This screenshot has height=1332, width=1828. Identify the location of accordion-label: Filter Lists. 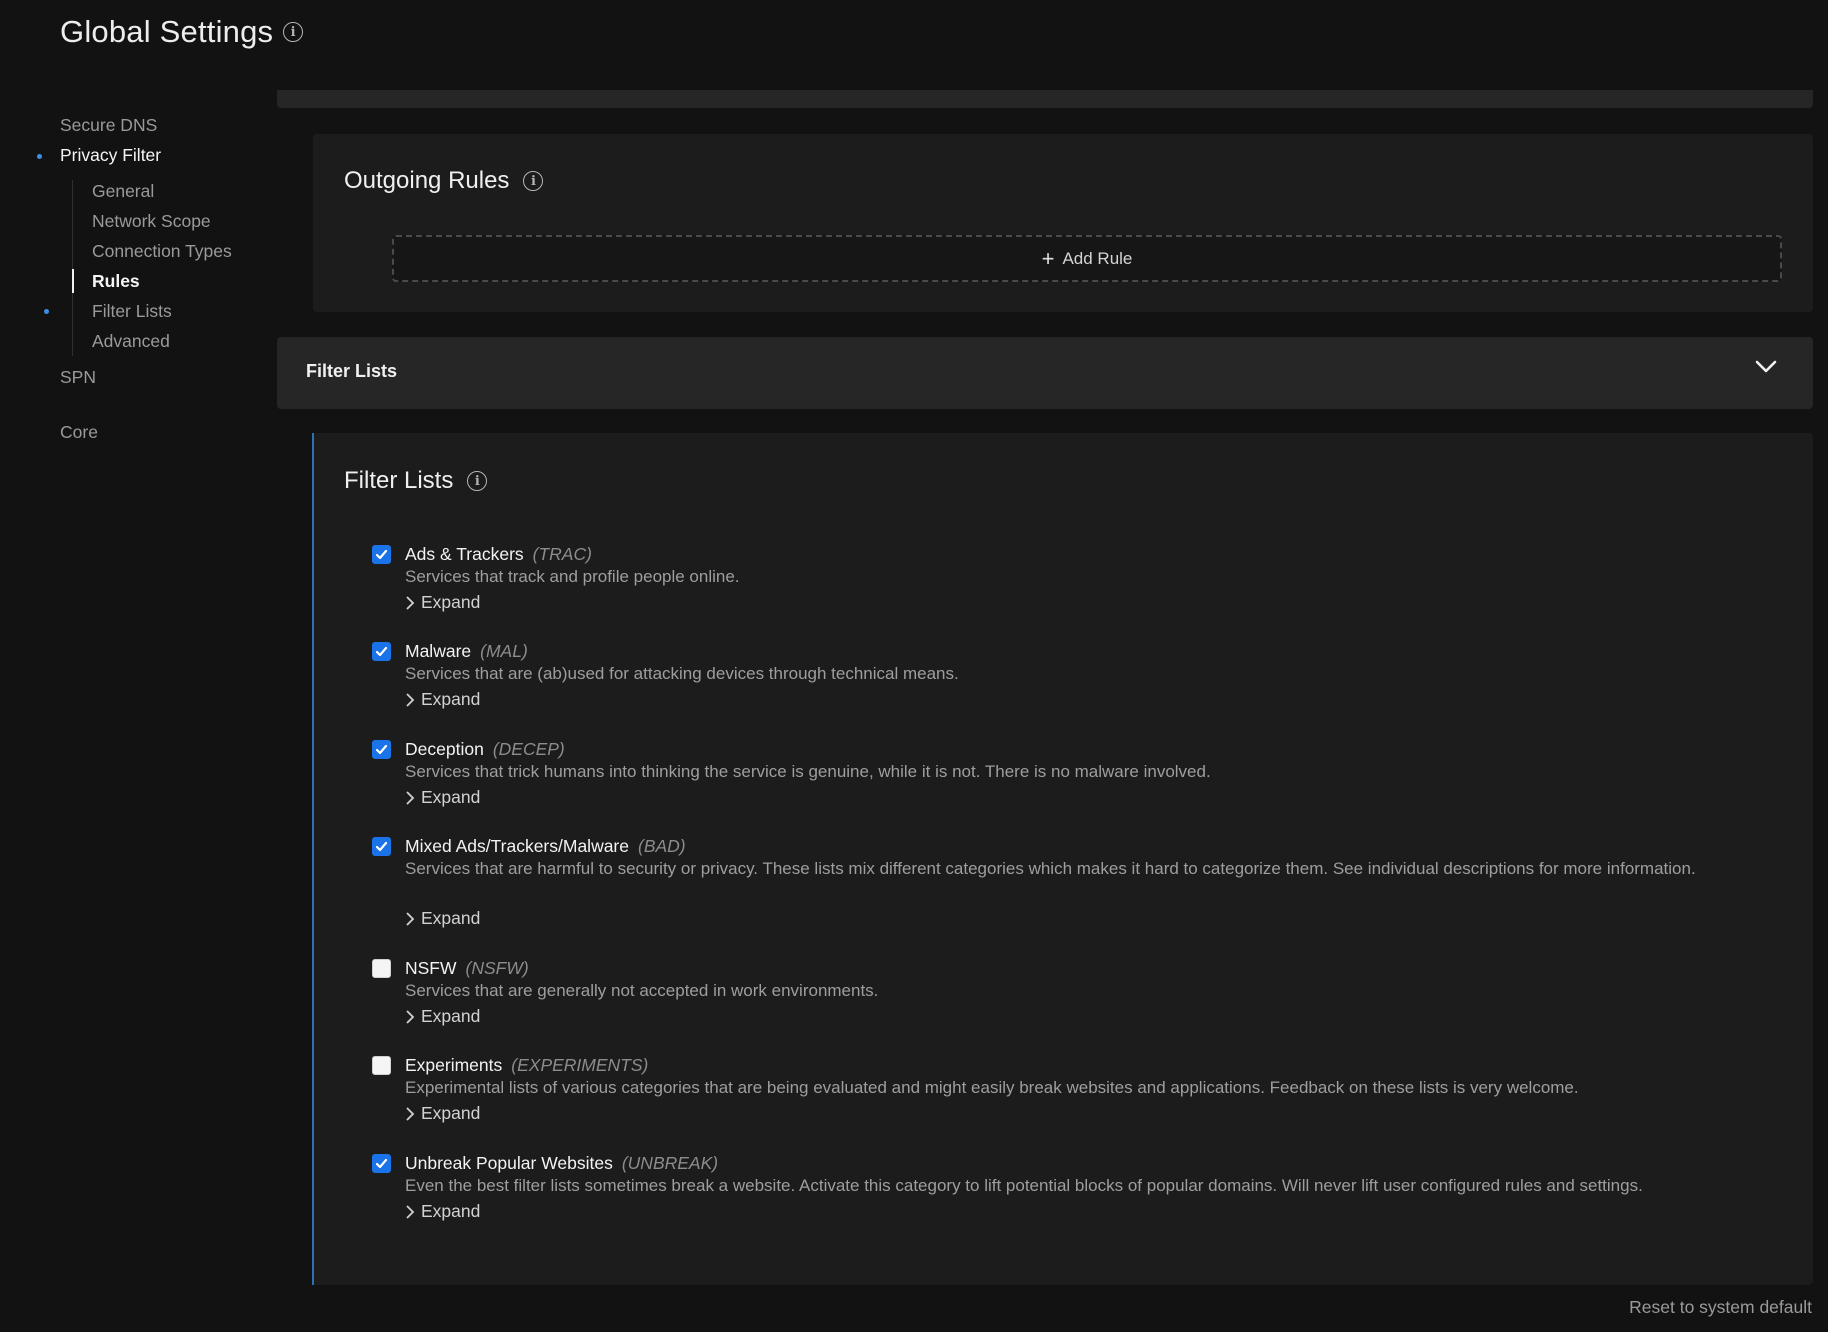
(352, 371).